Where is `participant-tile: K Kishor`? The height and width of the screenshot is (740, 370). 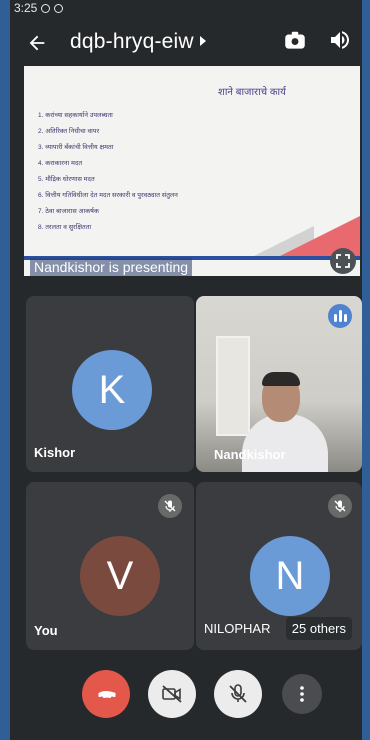
participant-tile: K Kishor is located at coordinates (110, 384).